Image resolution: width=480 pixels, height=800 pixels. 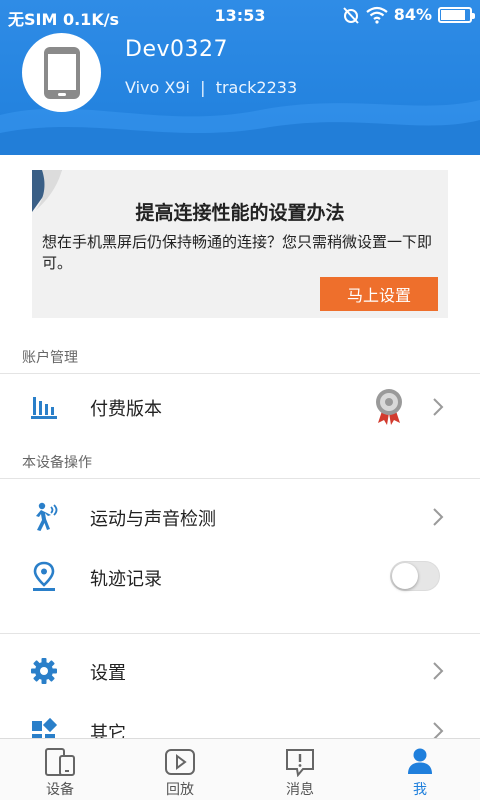 What do you see at coordinates (377, 15) in the screenshot?
I see `wifi-icon` at bounding box center [377, 15].